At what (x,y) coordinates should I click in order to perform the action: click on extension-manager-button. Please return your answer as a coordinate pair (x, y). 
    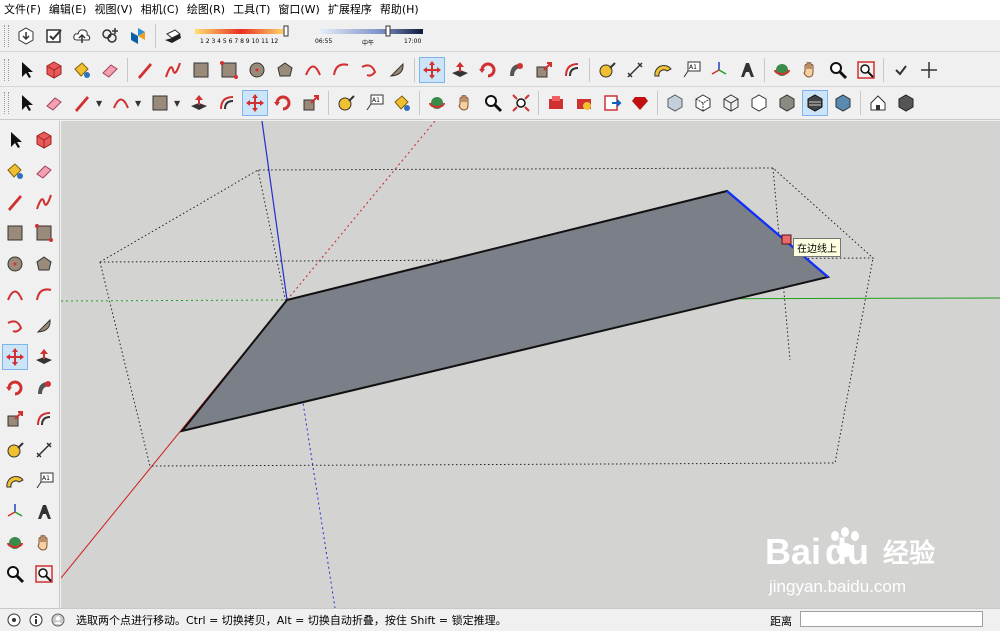
    Looking at the image, I should click on (54, 36).